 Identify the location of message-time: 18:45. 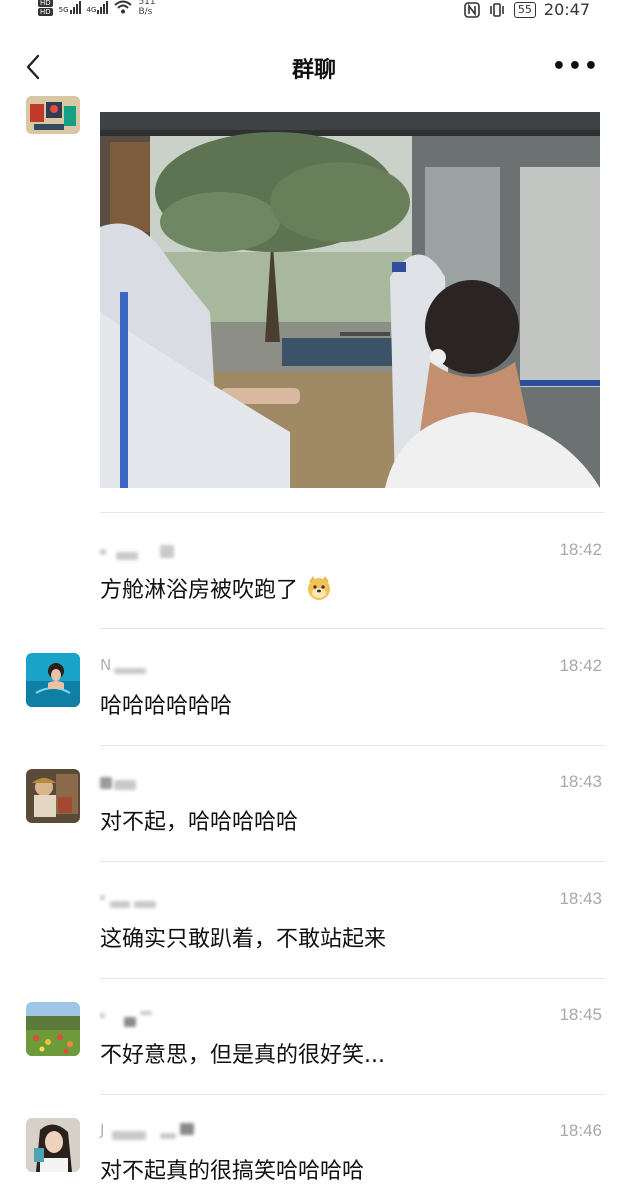
(580, 1014).